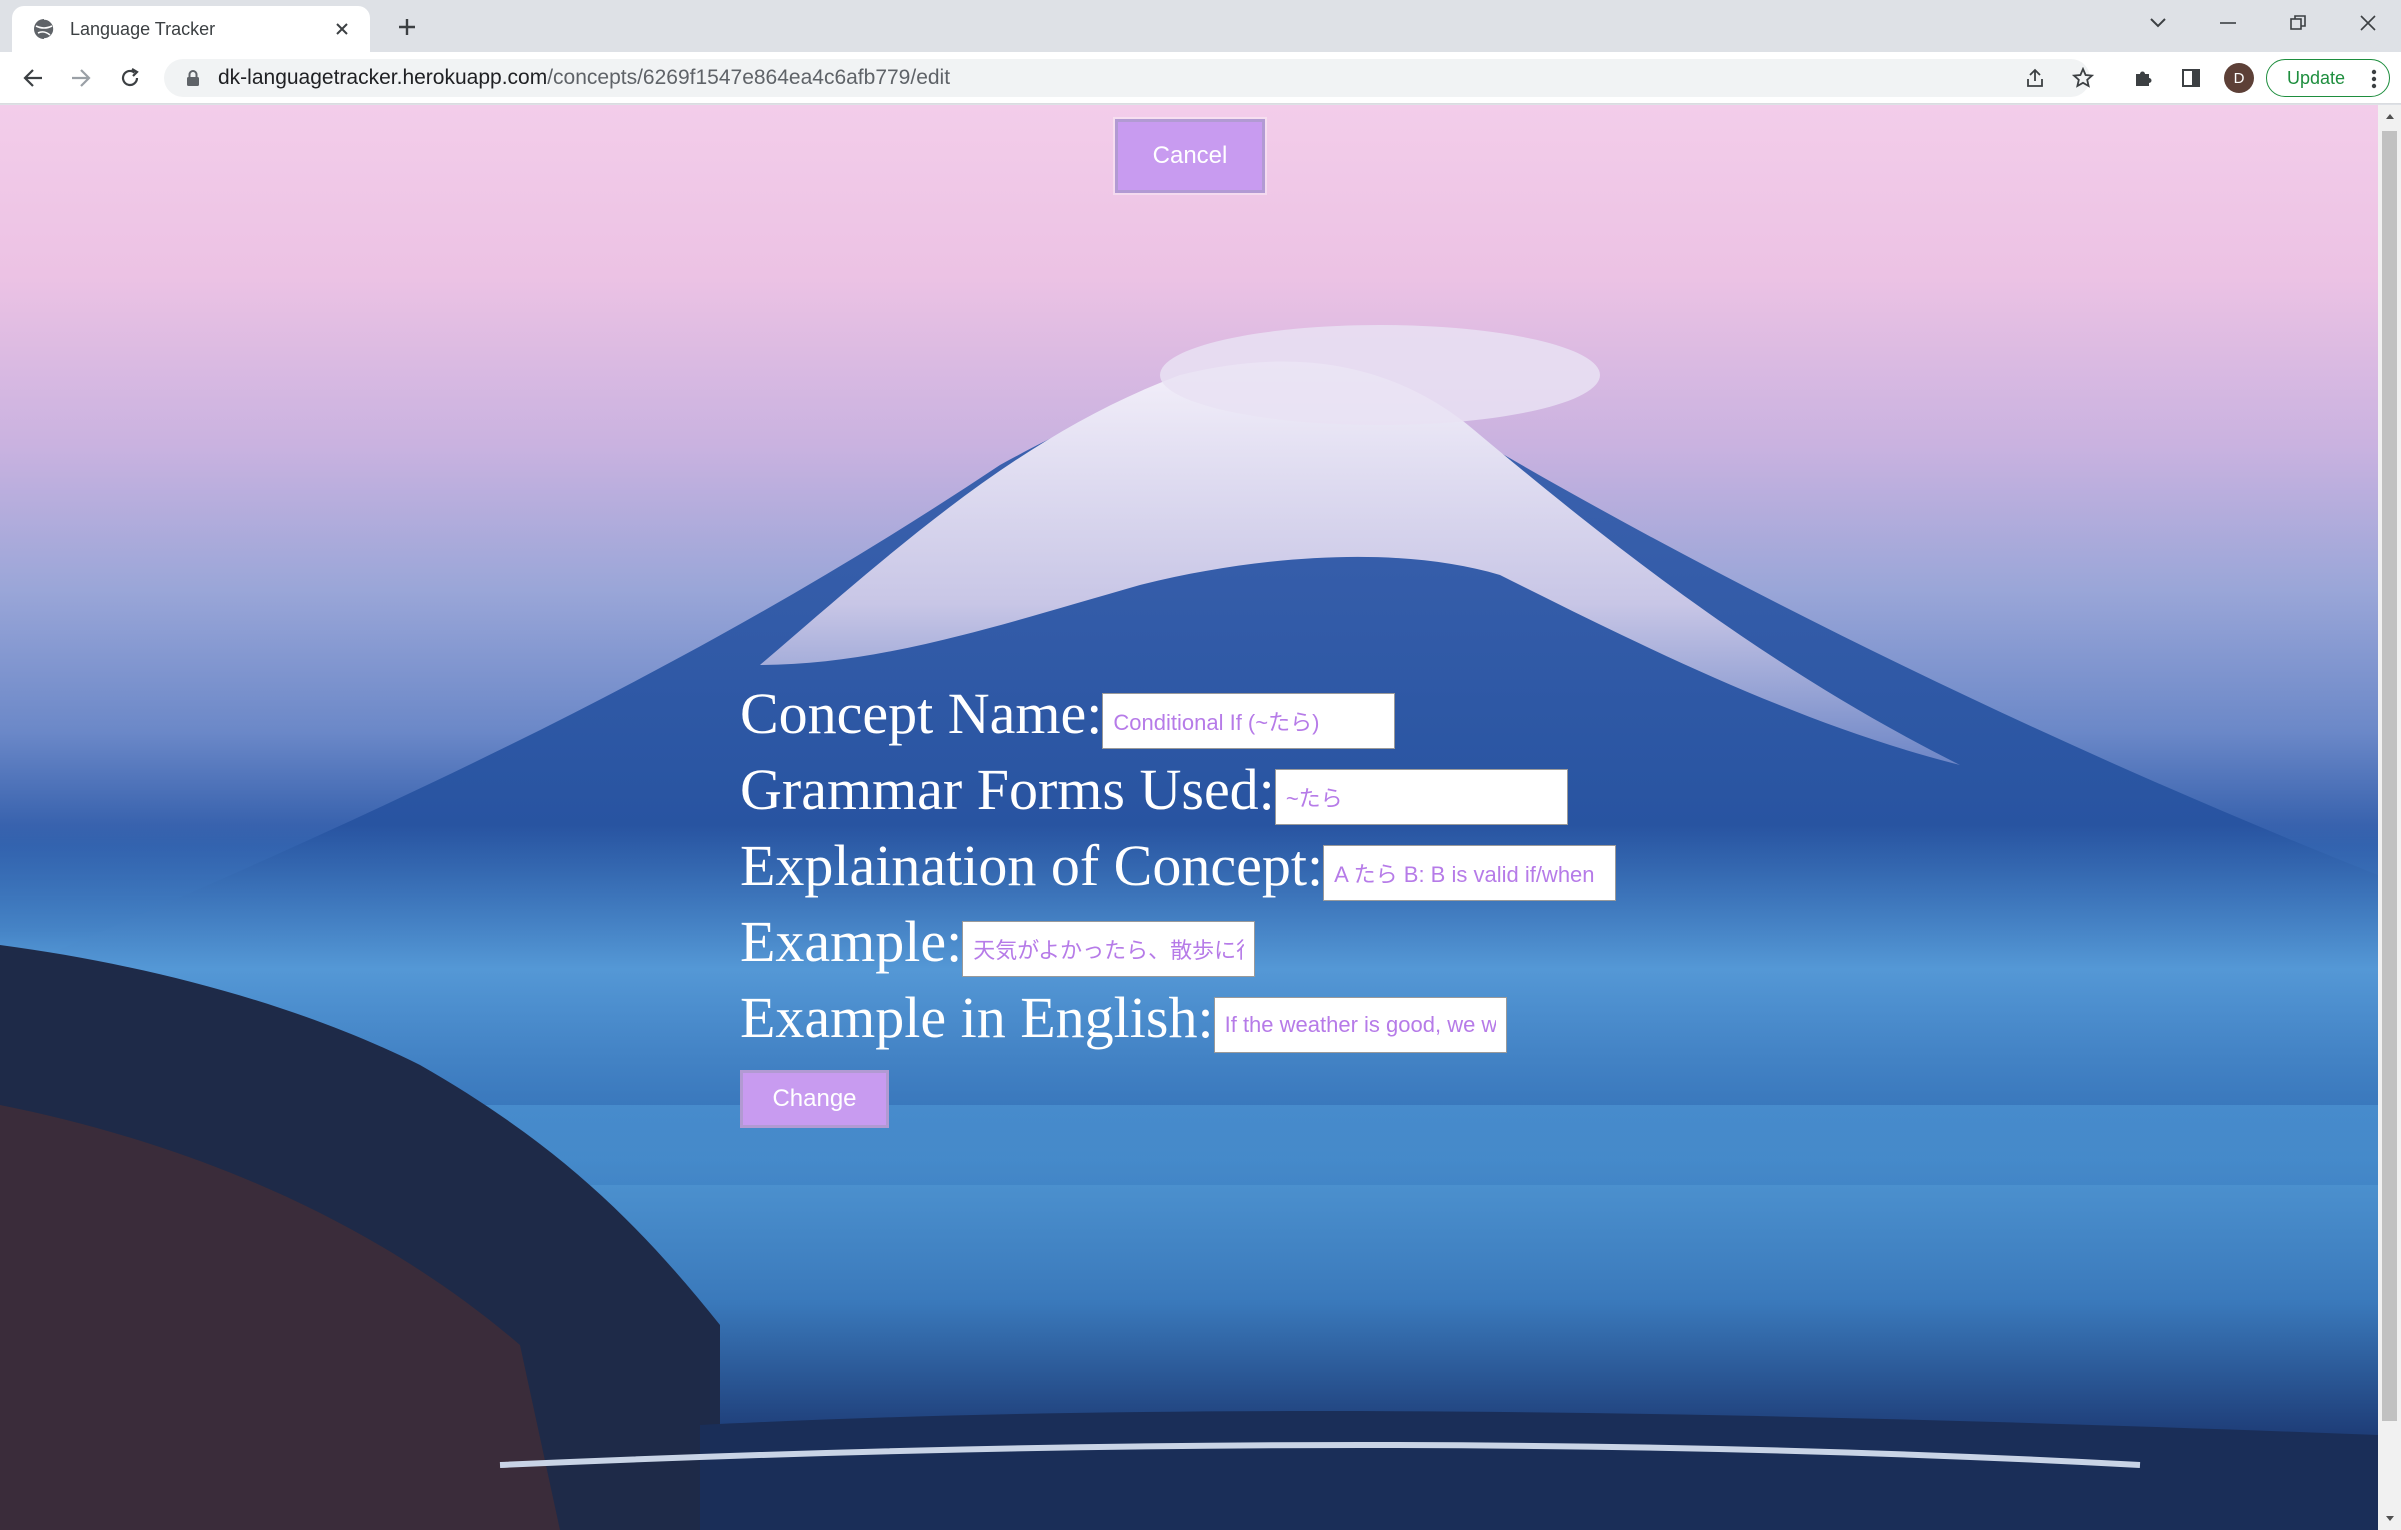 The width and height of the screenshot is (2401, 1530). I want to click on reload-icon, so click(130, 78).